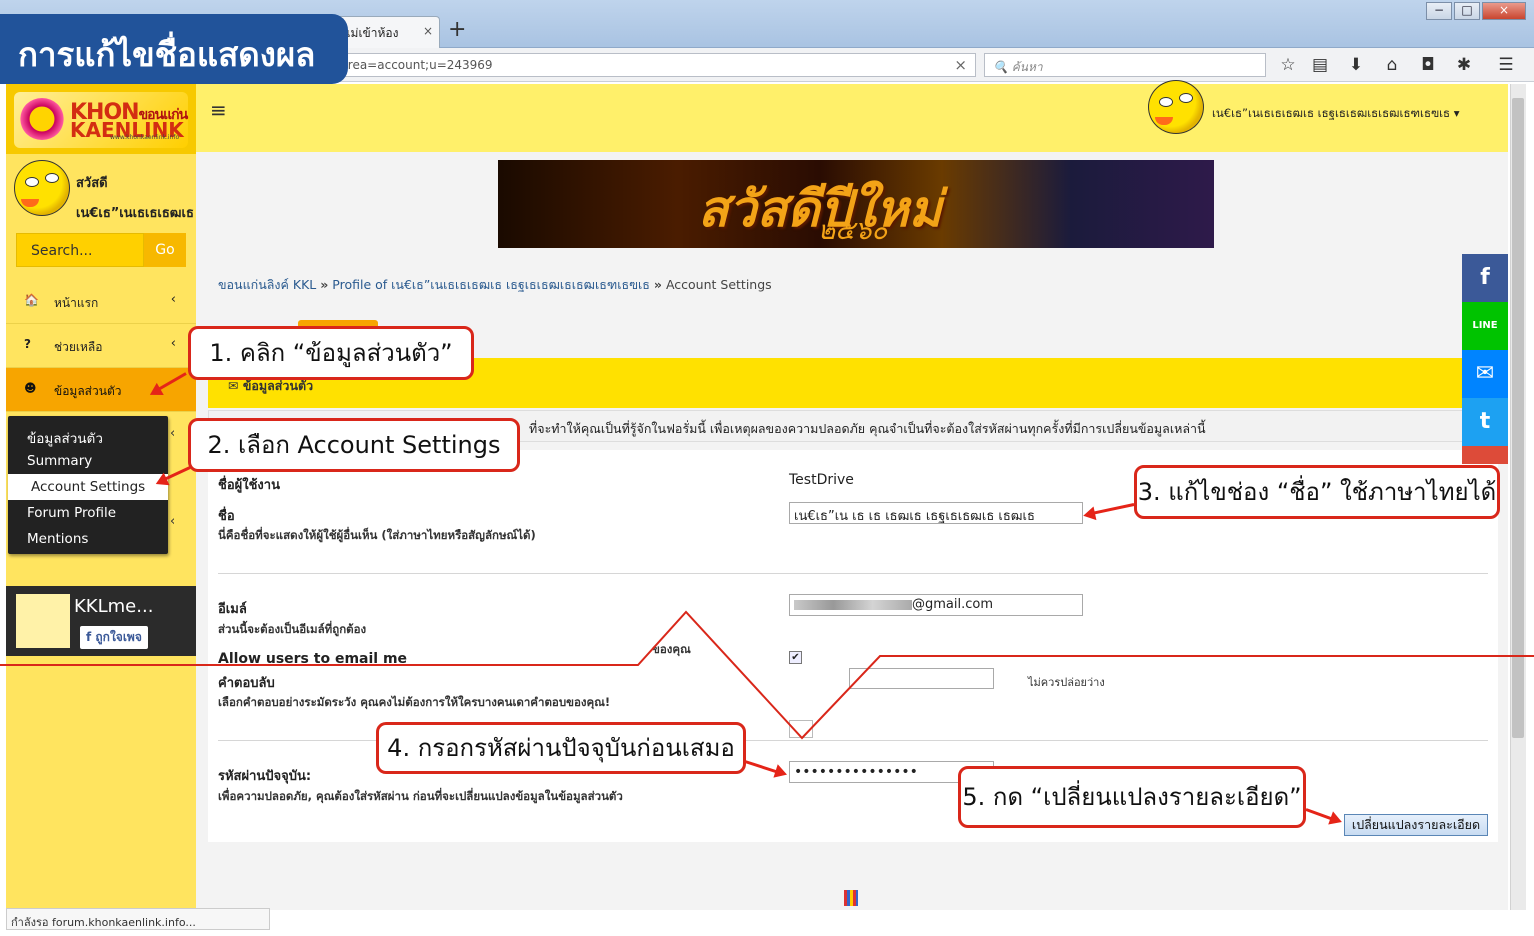 The width and height of the screenshot is (1534, 936). I want to click on callout-step-5: 5. กด “เปลี่ยนแปลงรายละเอียด”, so click(1132, 797).